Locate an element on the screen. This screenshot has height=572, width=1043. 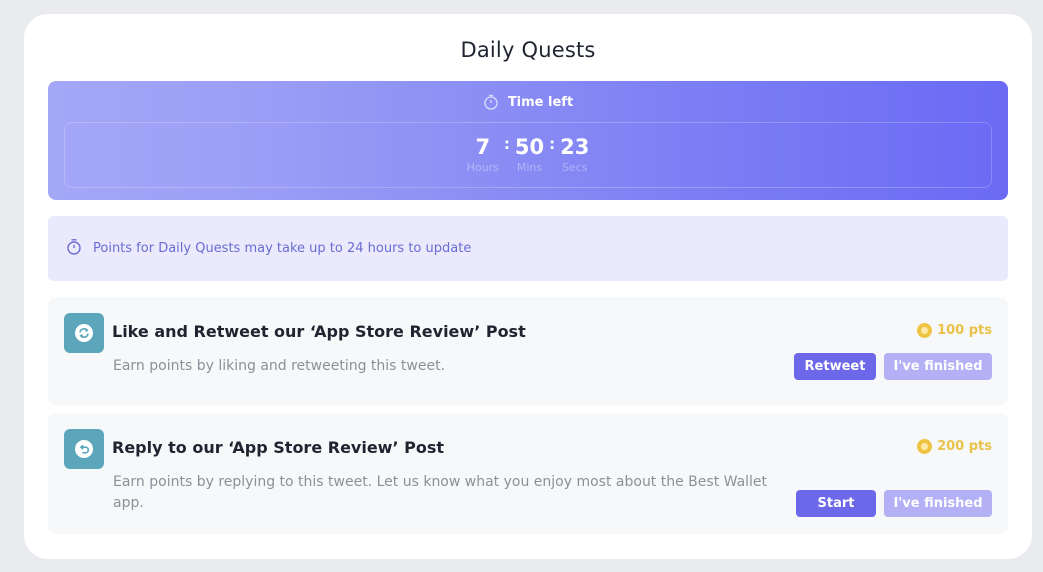
page-title: Daily Quests is located at coordinates (528, 50).